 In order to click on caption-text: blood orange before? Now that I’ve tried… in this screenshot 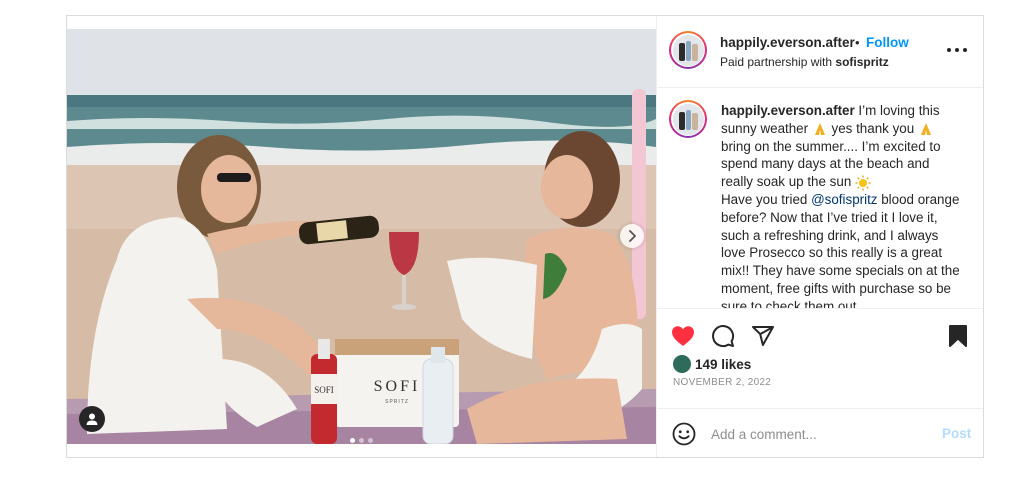, I will do `click(840, 249)`.